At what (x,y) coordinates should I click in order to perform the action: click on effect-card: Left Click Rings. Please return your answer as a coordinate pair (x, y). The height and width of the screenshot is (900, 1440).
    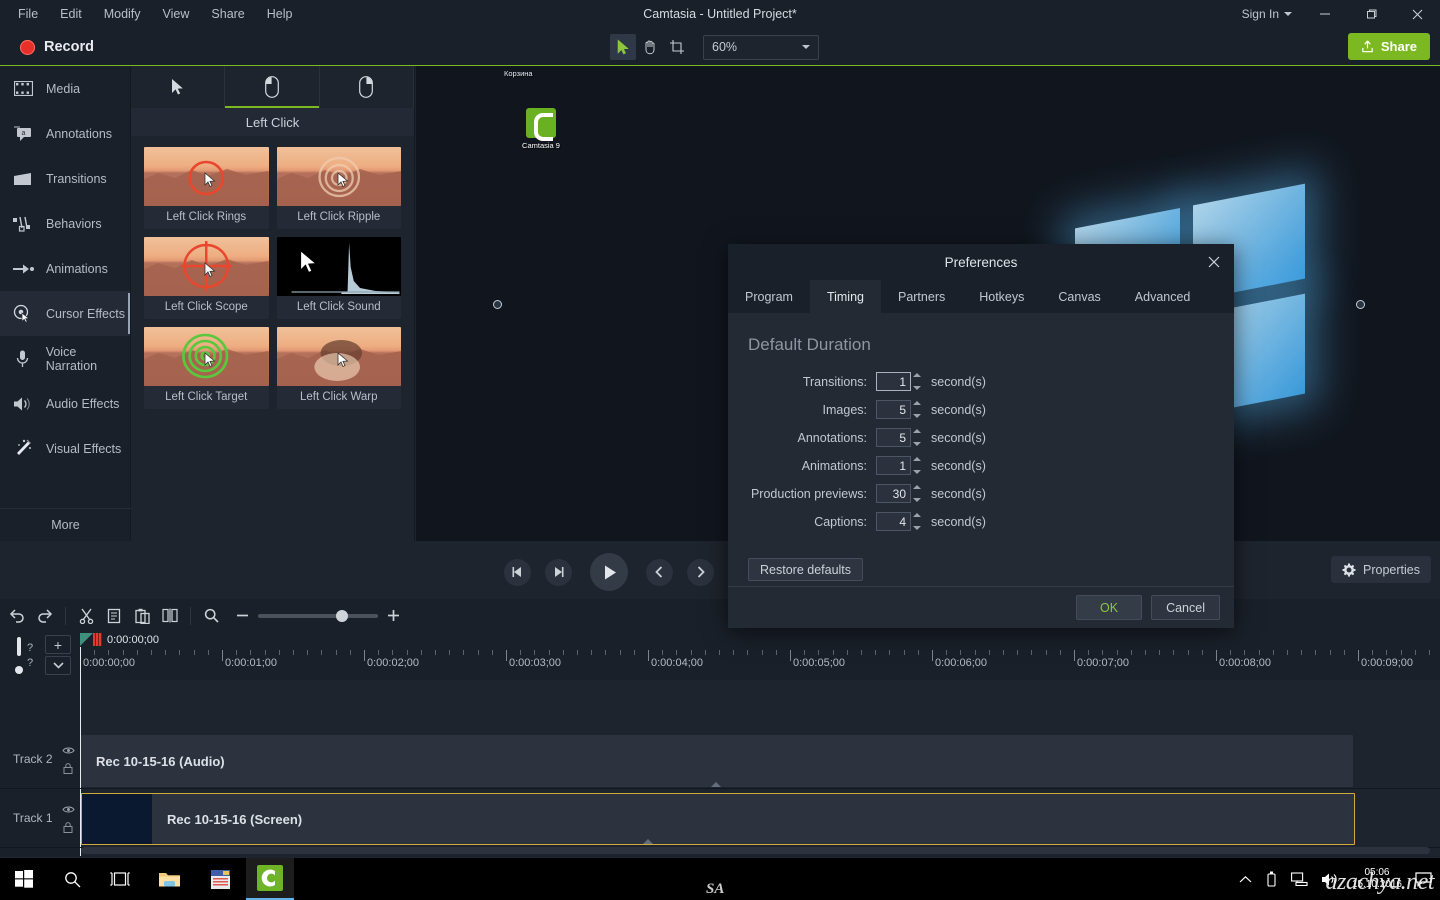
    Looking at the image, I should click on (206, 188).